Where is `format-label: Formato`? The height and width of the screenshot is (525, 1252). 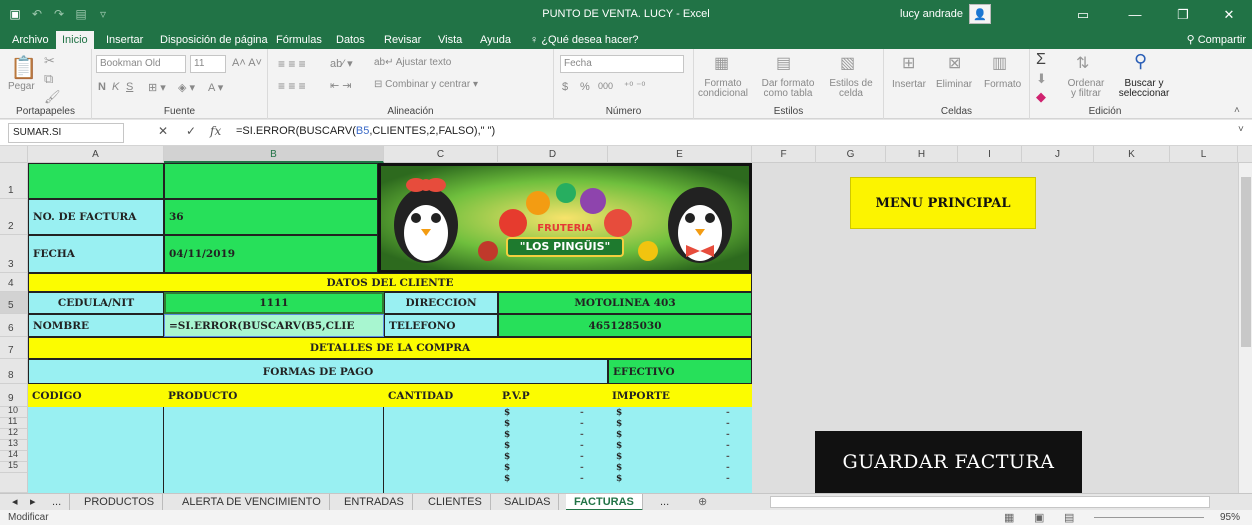
format-label: Formato is located at coordinates (1002, 84).